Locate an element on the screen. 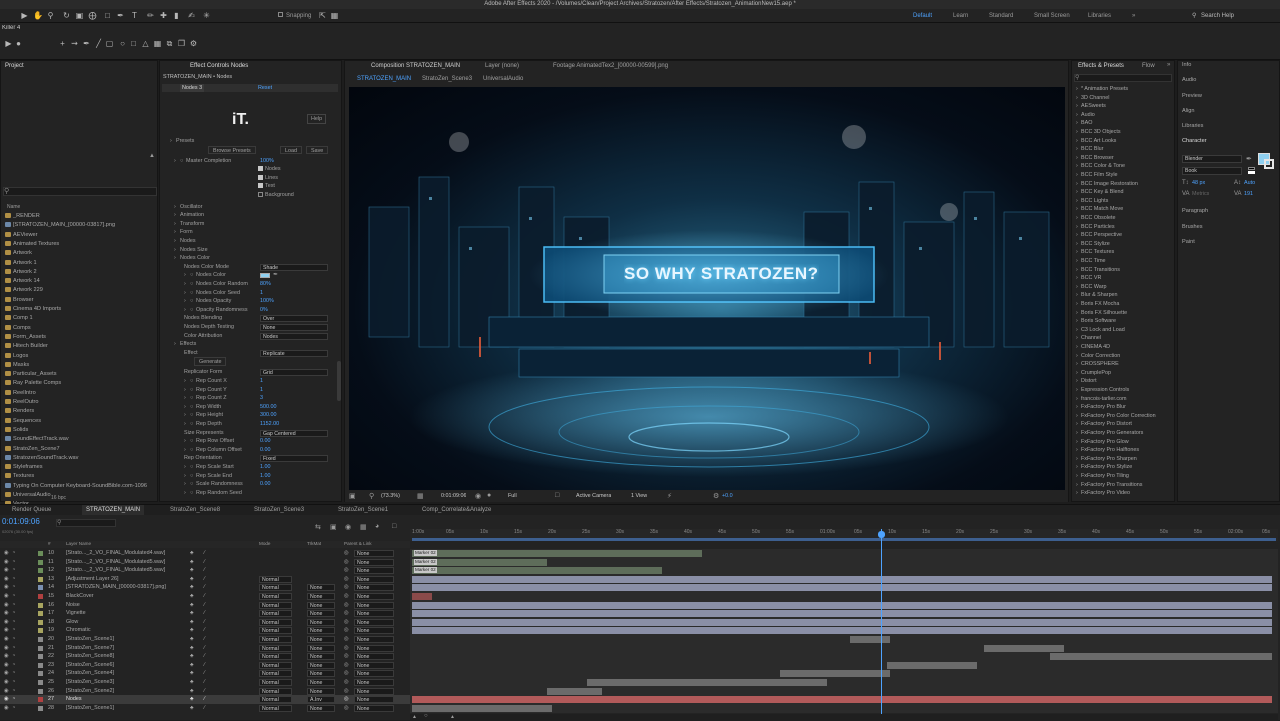  effects-category: › Expression Controls is located at coordinates (1102, 390).